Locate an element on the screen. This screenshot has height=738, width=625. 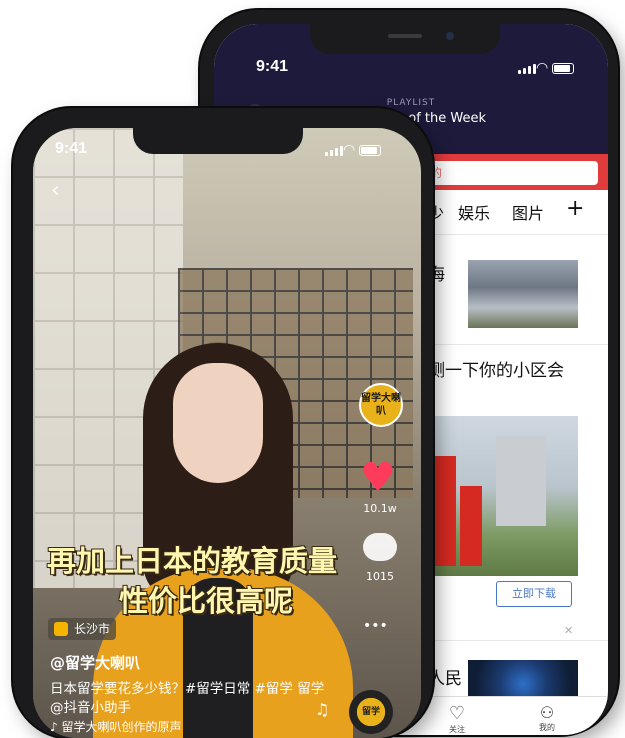
nav-follow: ♡ 关注 is located at coordinates (457, 719).